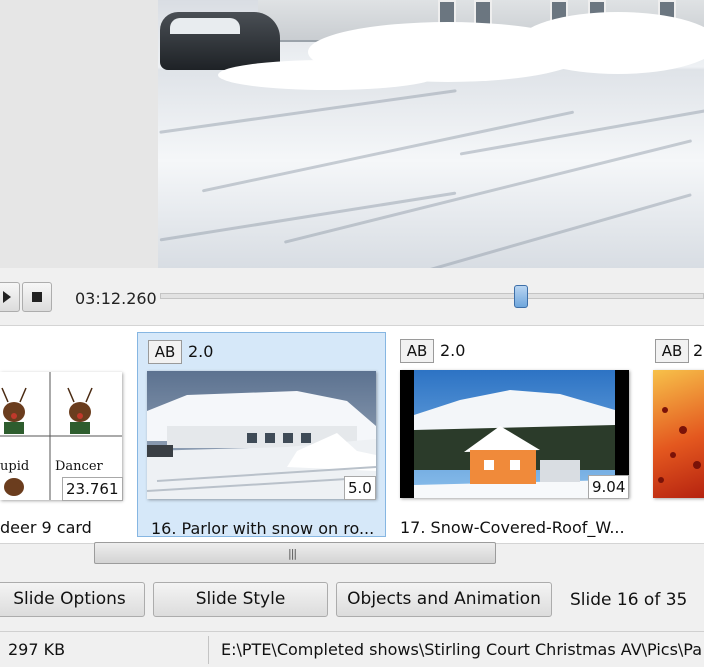  Describe the element at coordinates (116, 298) in the screenshot. I see `playback-time: 03:12.260` at that location.